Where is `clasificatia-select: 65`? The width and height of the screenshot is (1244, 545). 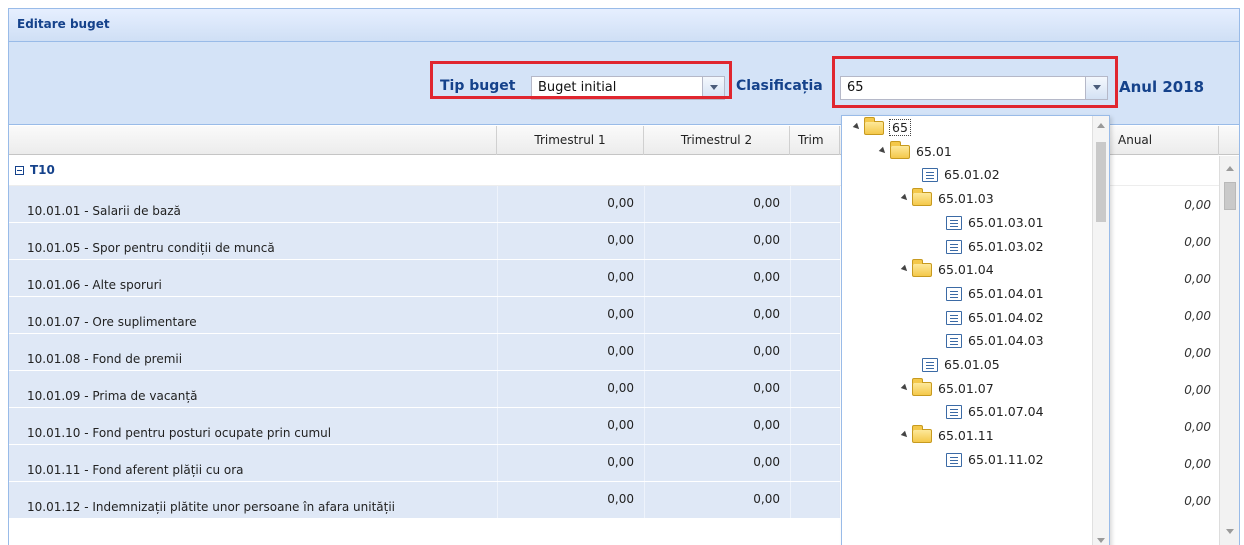
clasificatia-select: 65 is located at coordinates (974, 88).